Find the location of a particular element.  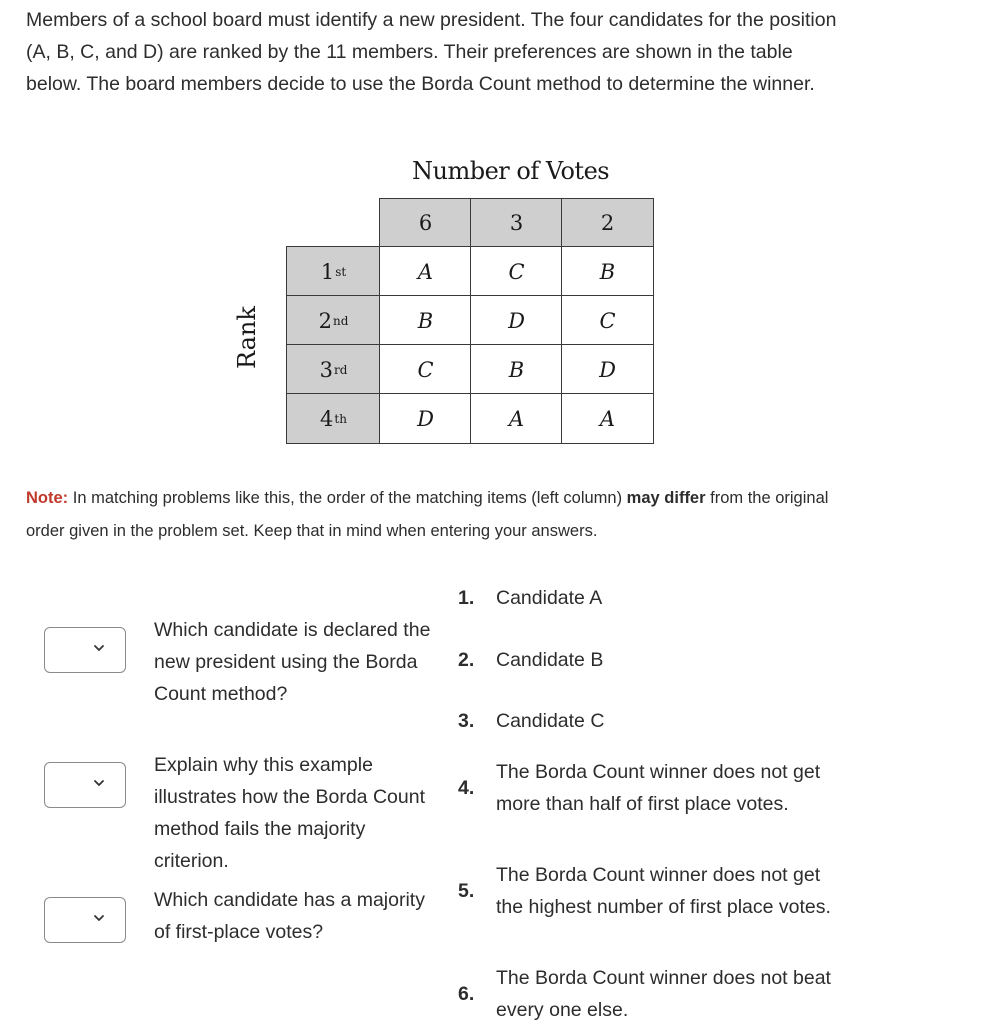

rank-cell: 1st is located at coordinates (333, 271).